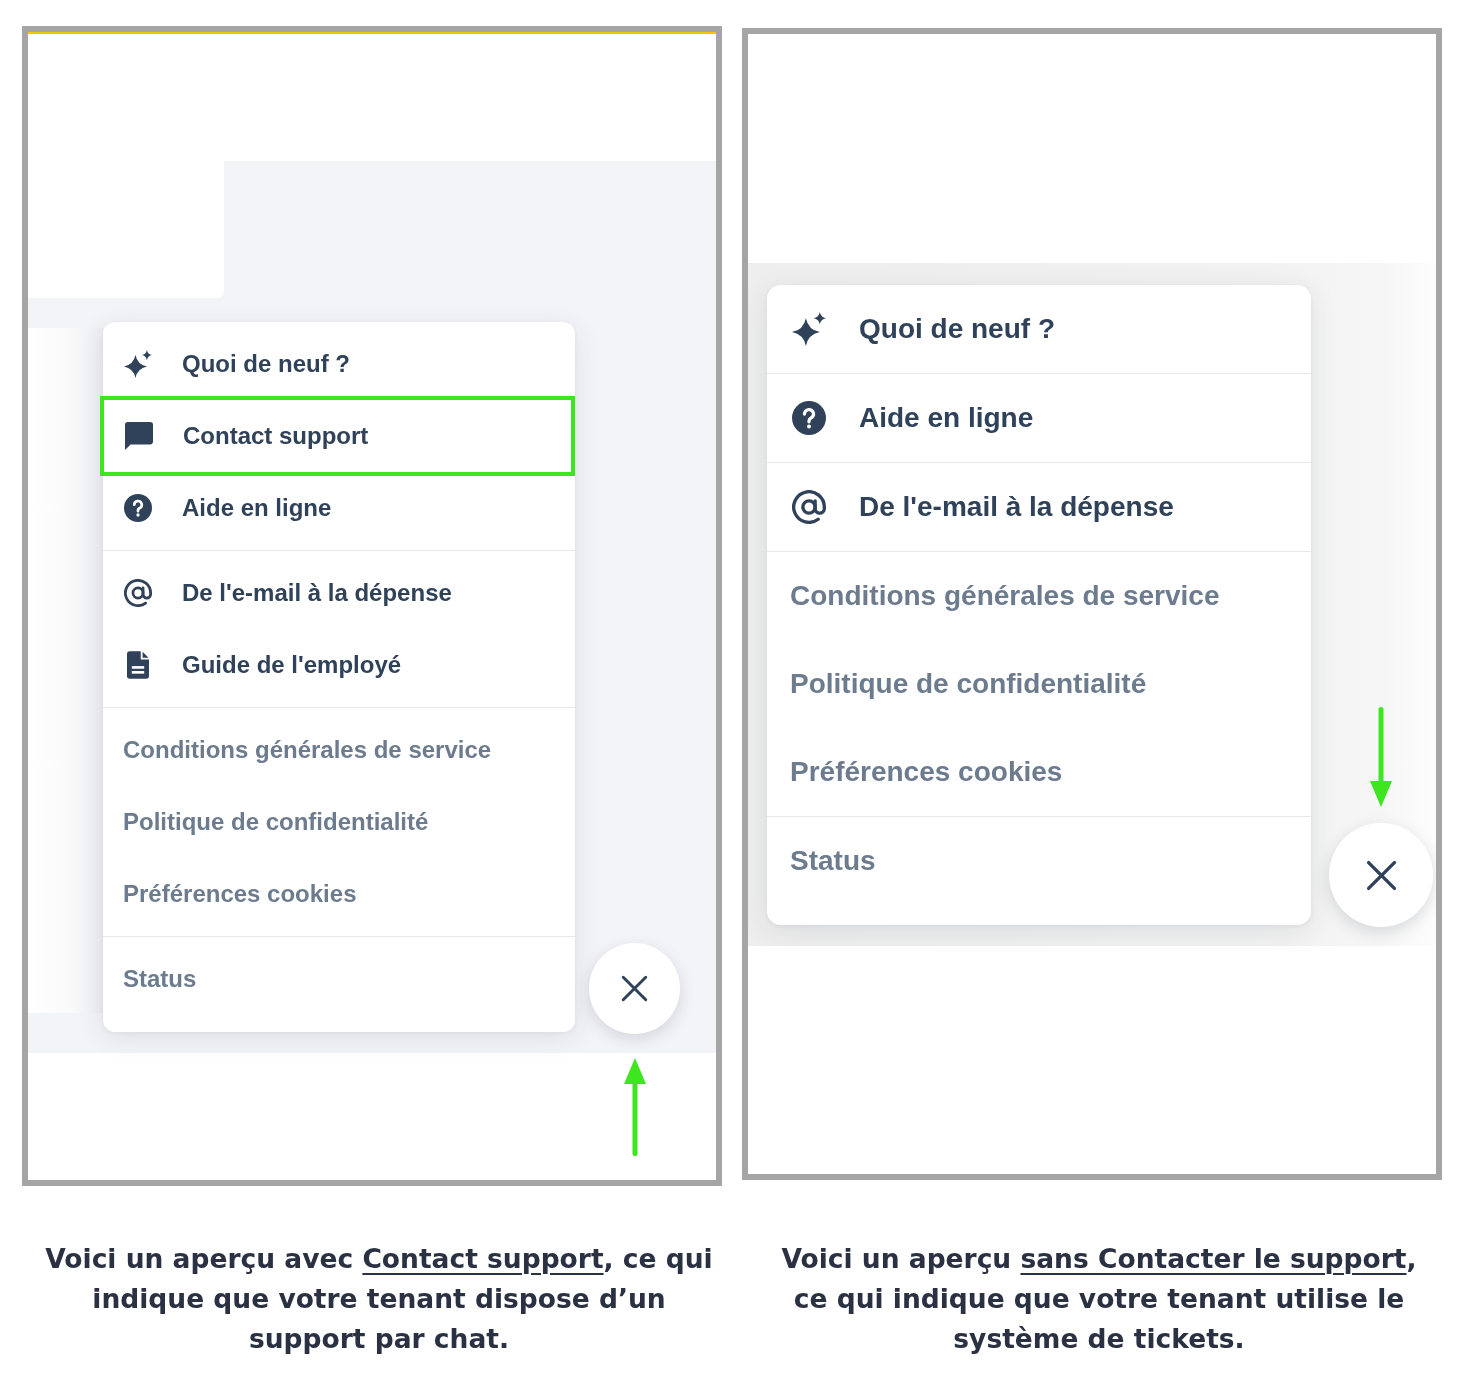 This screenshot has height=1378, width=1466. I want to click on menu-item: Guide de l'employé, so click(339, 665).